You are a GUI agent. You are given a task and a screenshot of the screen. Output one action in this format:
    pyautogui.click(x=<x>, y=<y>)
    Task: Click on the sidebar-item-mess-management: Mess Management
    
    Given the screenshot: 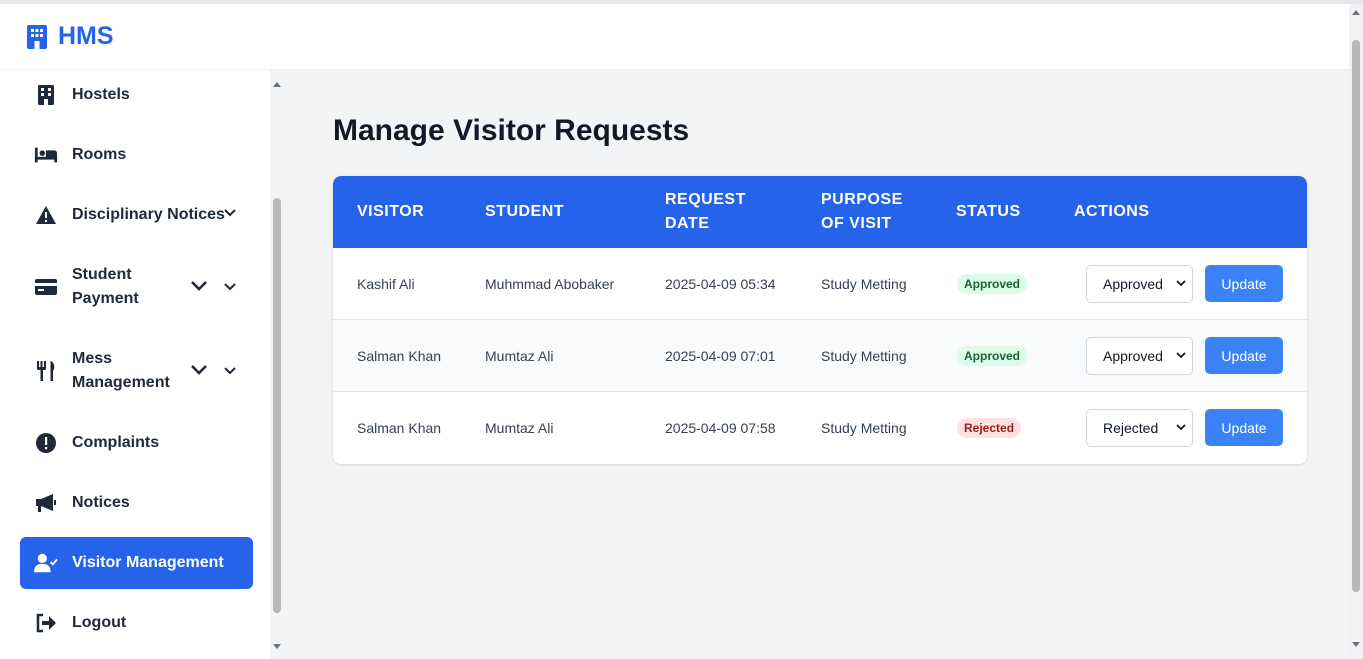 What is the action you would take?
    pyautogui.click(x=136, y=371)
    